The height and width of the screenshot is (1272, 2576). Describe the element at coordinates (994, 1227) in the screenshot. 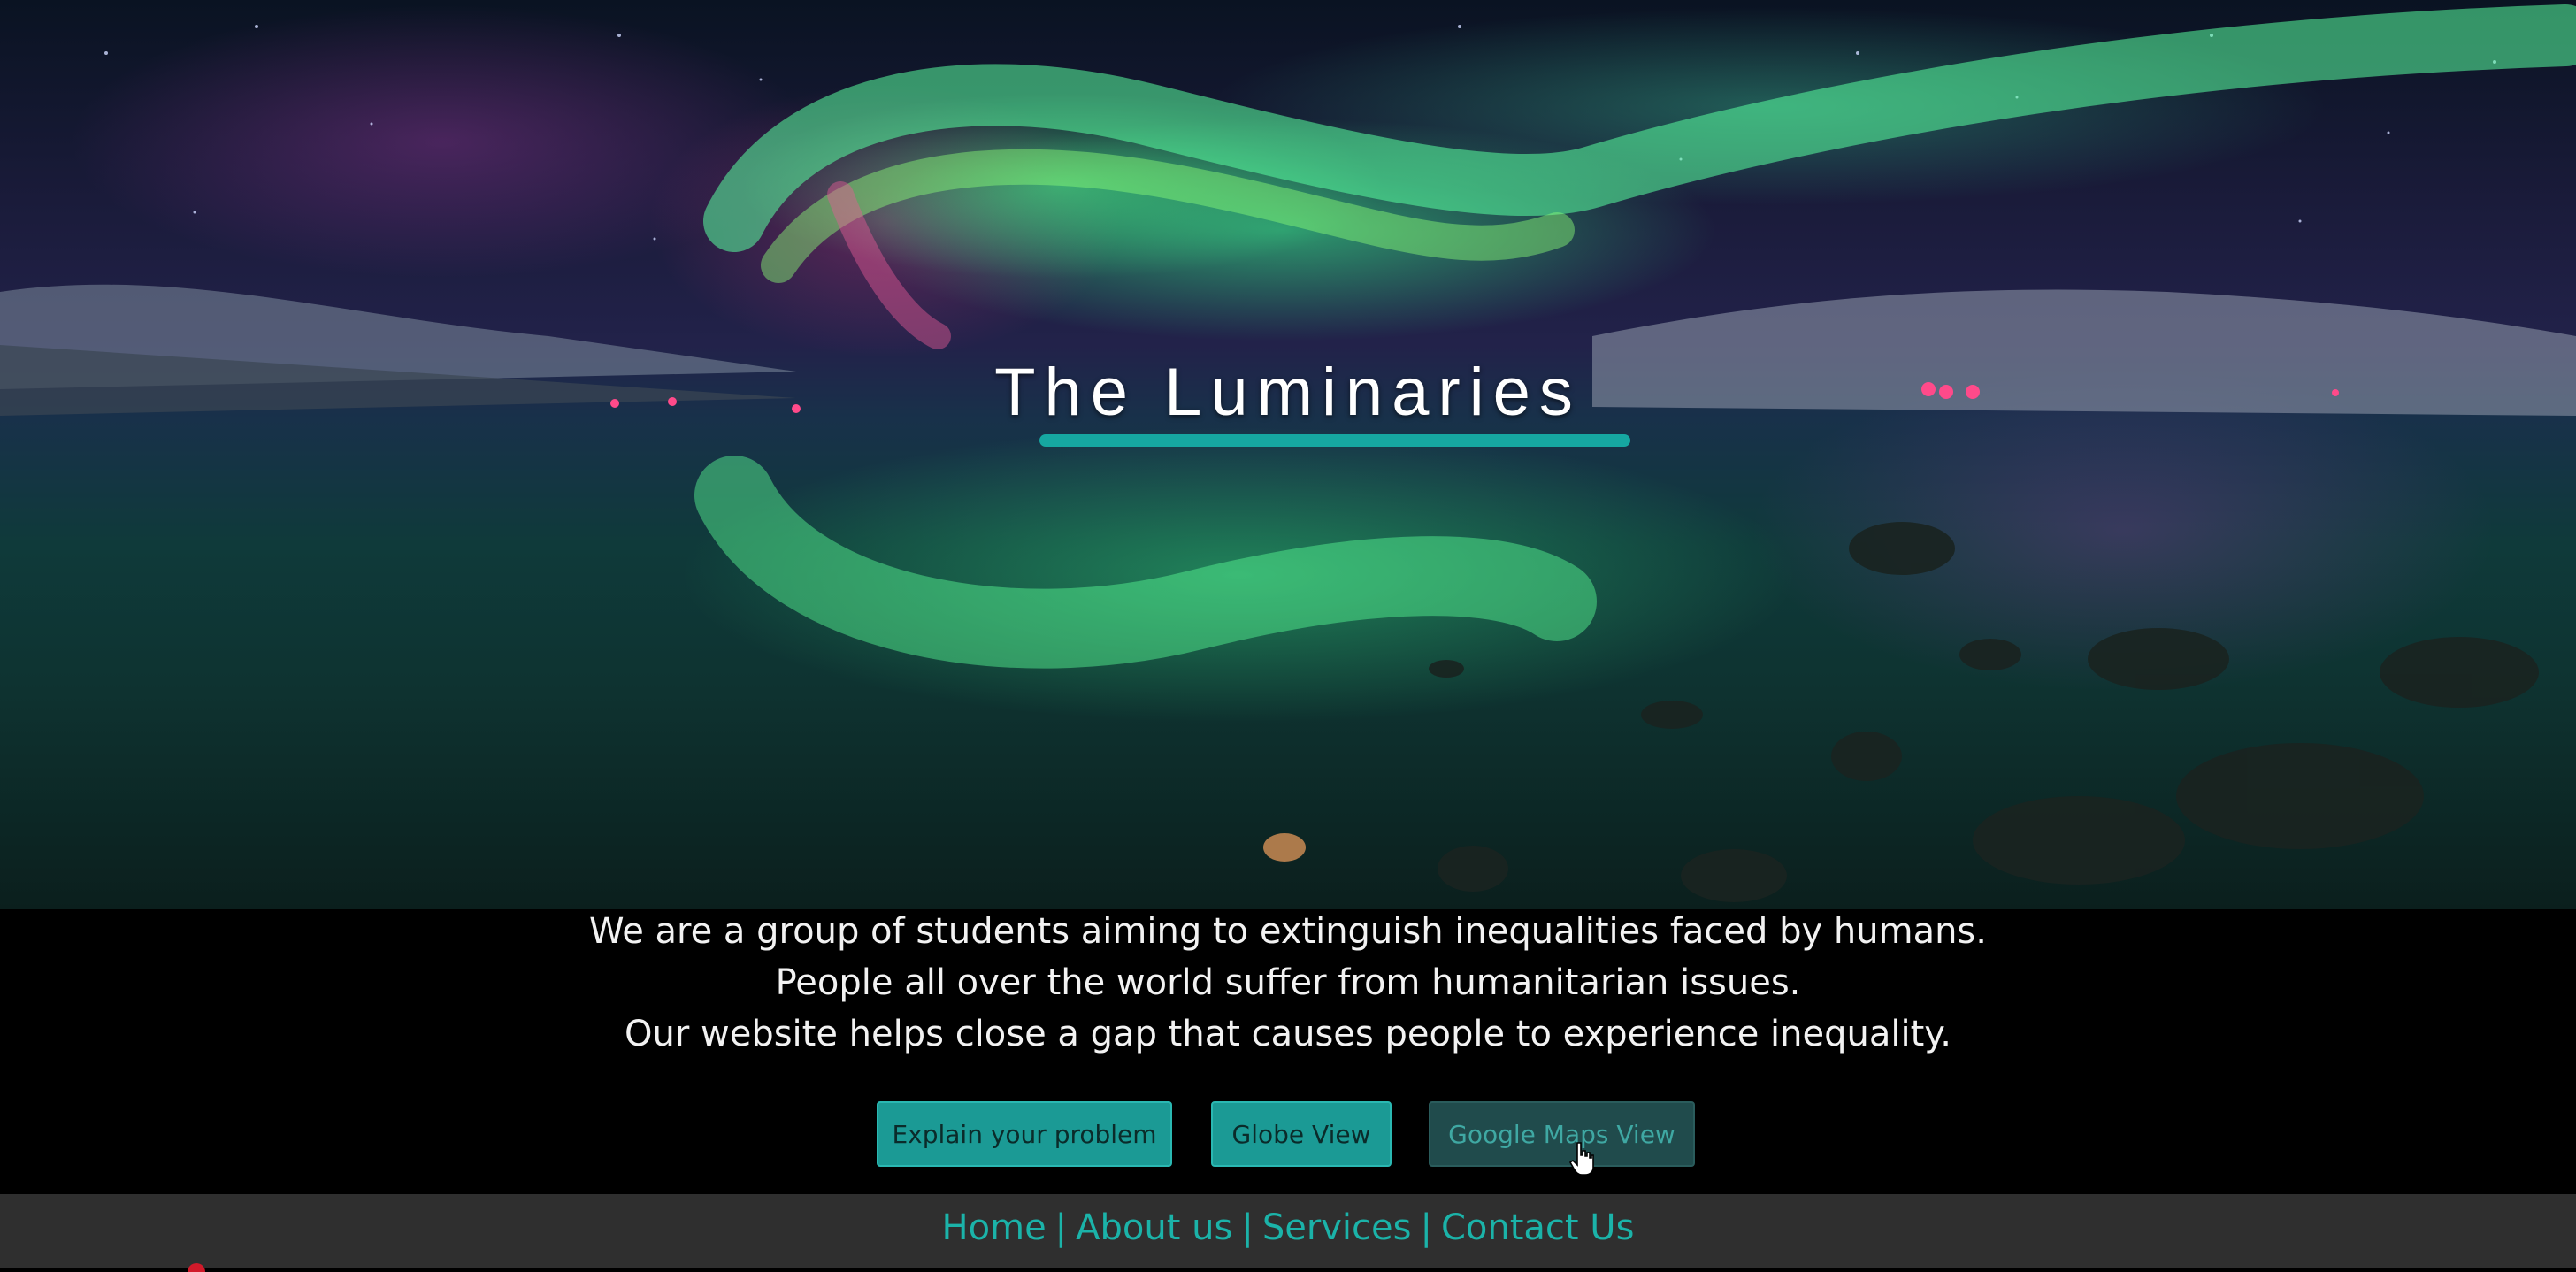

I see `footer-link-home: Home` at that location.